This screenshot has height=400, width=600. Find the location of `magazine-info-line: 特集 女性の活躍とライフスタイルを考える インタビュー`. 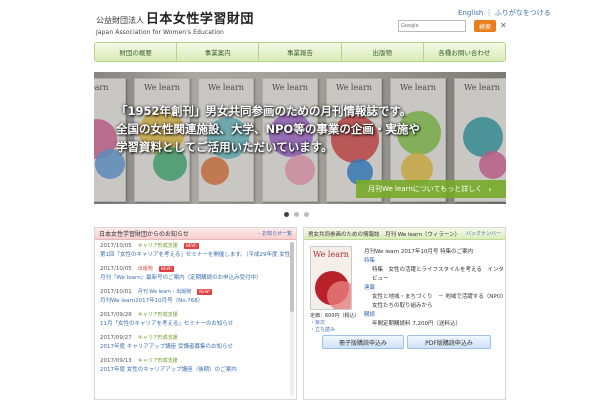

magazine-info-line: 特集 女性の活躍とライフスタイルを考える インタビュー is located at coordinates (438, 274).